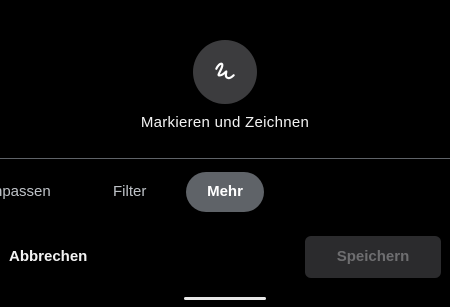  I want to click on tab-anpassen: npassen, so click(25, 192).